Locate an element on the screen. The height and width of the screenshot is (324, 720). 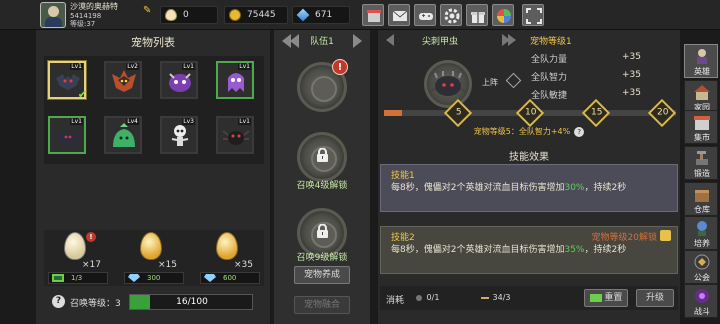
gift-button is located at coordinates (477, 15).